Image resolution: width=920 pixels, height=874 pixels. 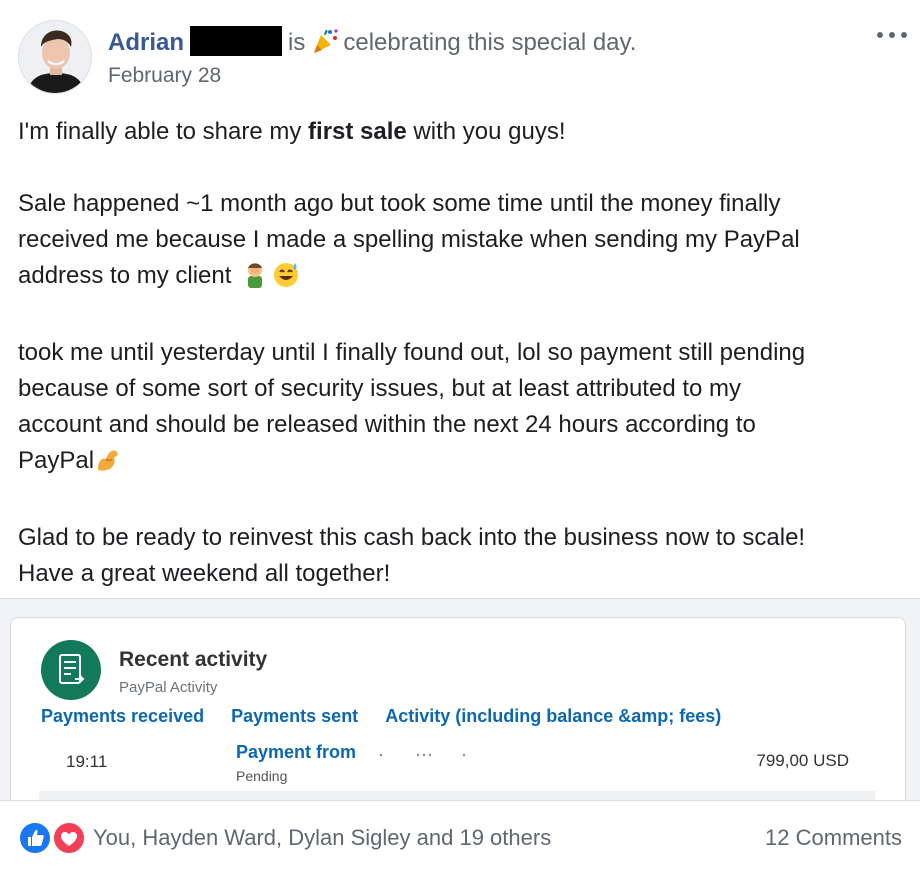 I want to click on redaction-bar, so click(x=236, y=41).